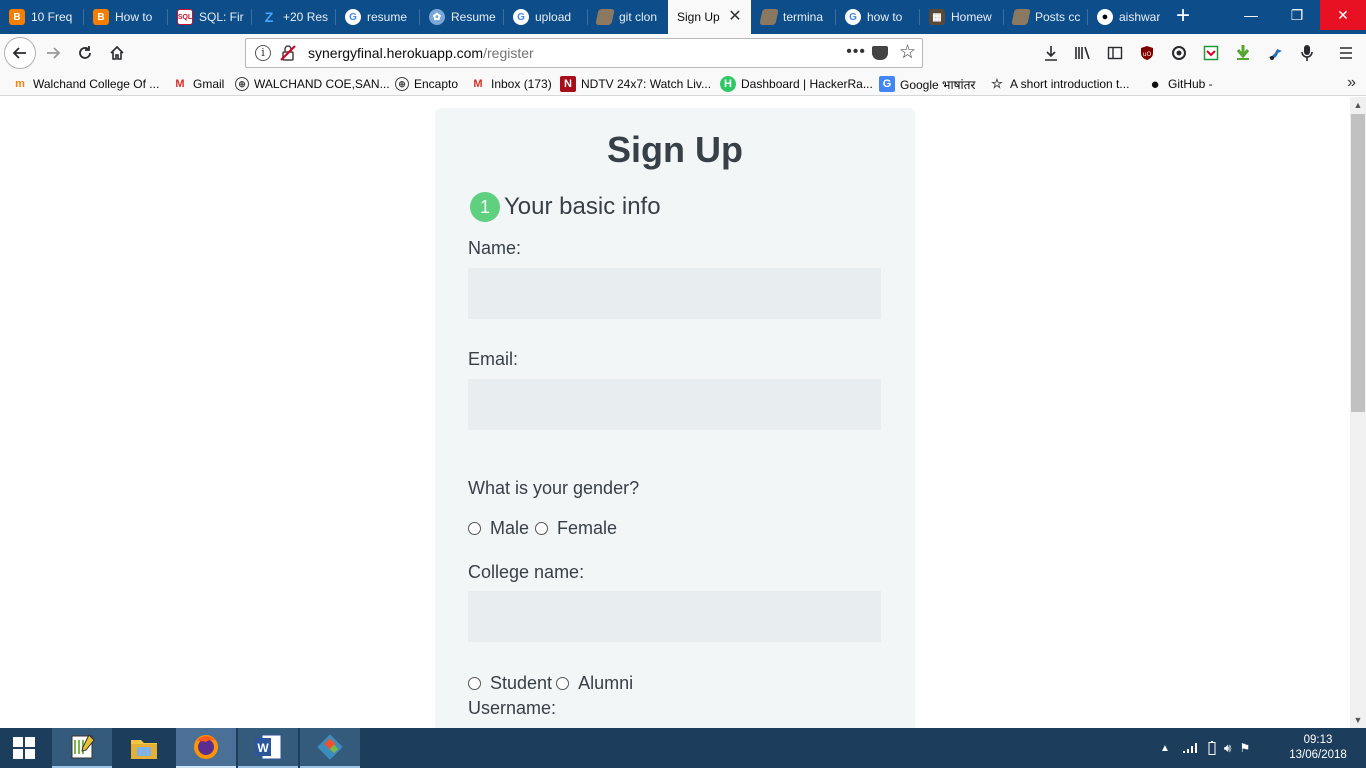 This screenshot has width=1366, height=768. Describe the element at coordinates (1115, 53) in the screenshot. I see `sidebar-icon` at that location.